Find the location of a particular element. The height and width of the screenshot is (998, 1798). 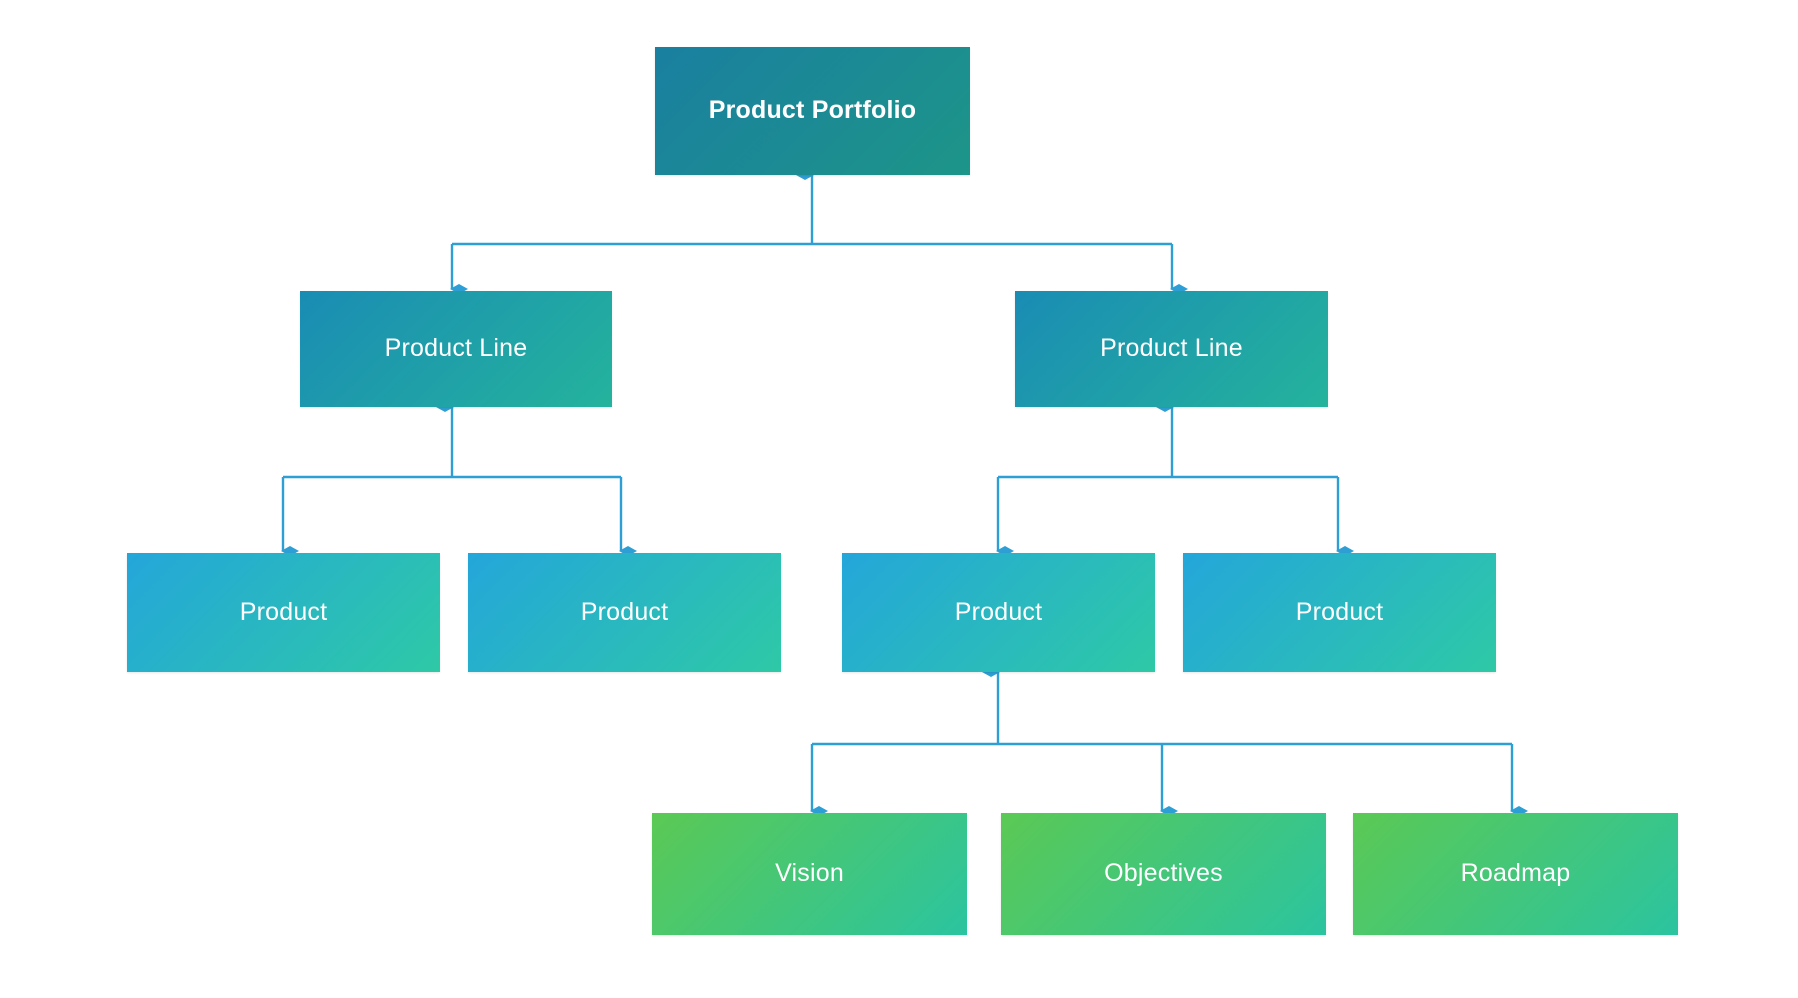

node-product-3: Product is located at coordinates (998, 612).